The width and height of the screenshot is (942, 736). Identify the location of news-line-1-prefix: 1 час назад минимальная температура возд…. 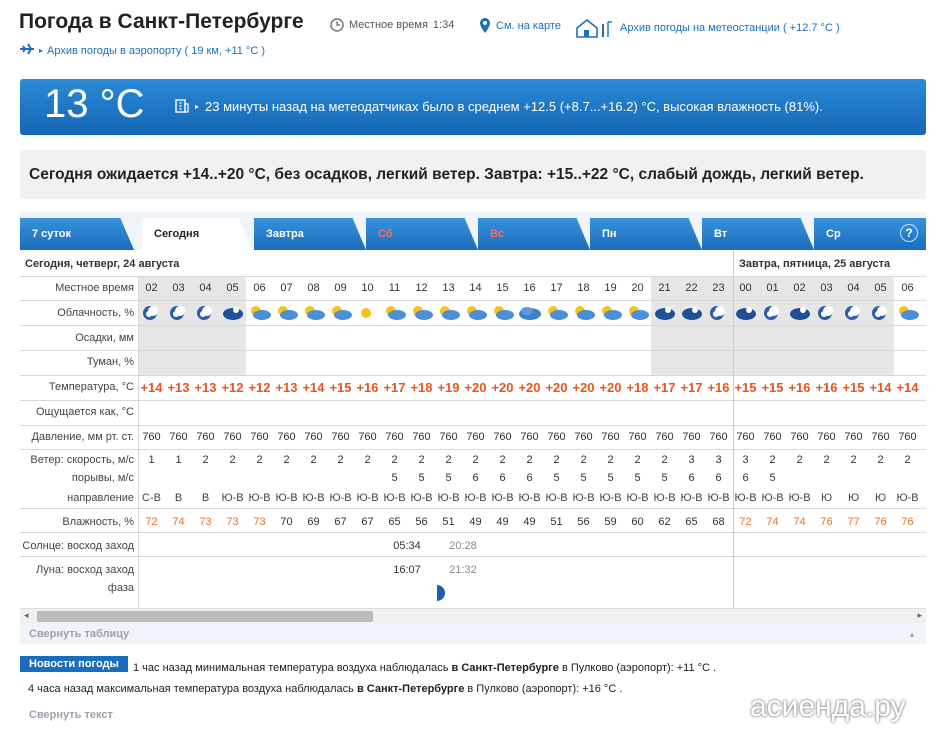
(291, 668).